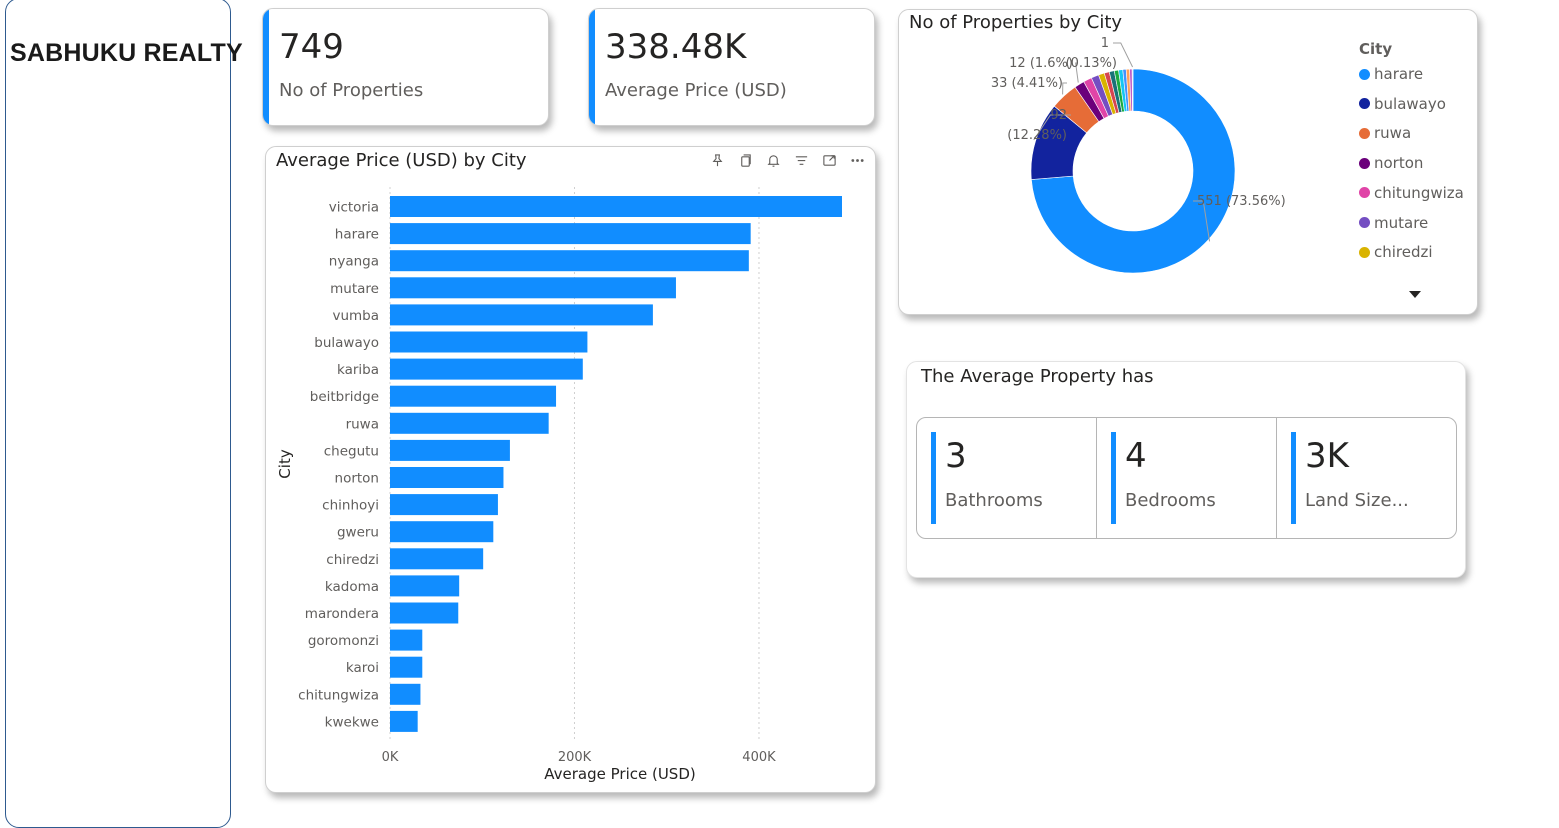 This screenshot has height=828, width=1559. I want to click on bar-beitbridge, so click(473, 396).